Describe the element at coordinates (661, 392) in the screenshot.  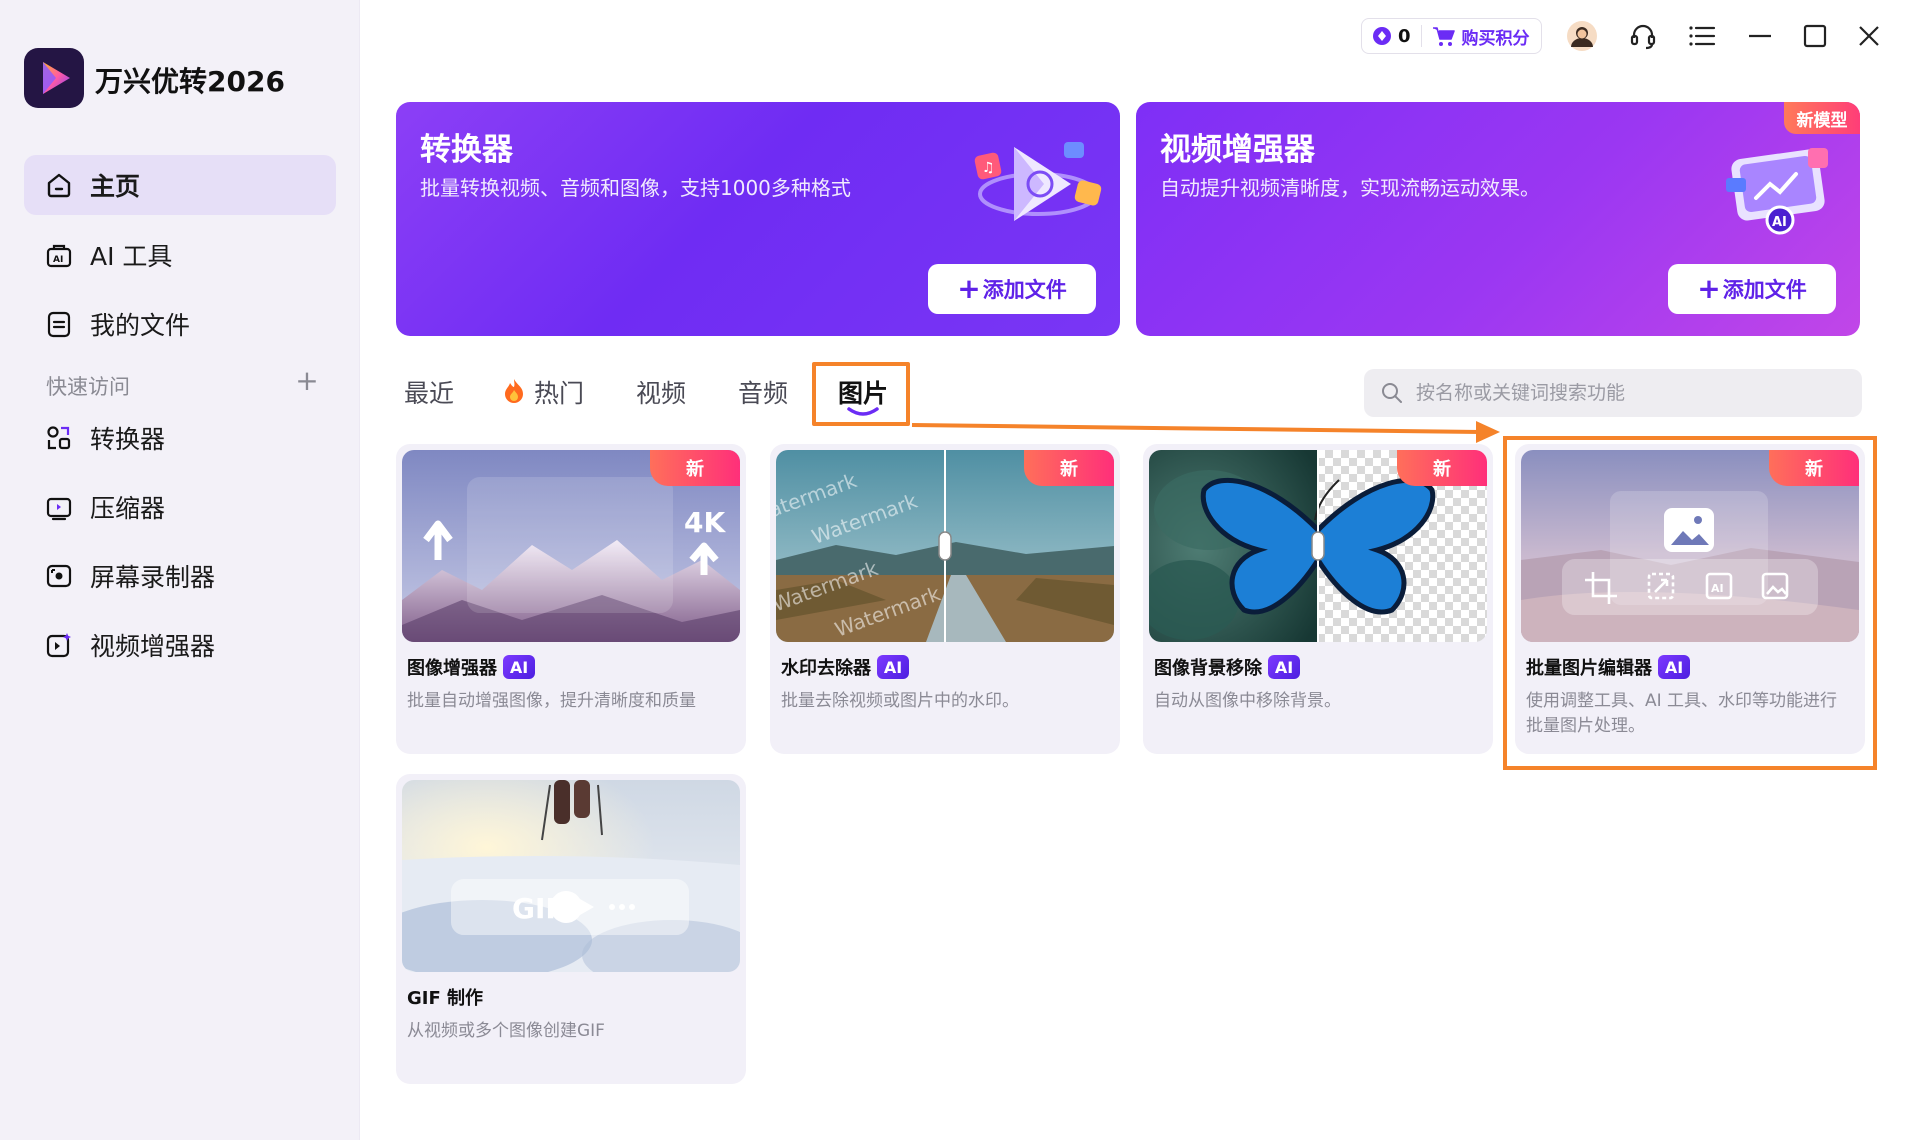
I see `tab-video: 视频` at that location.